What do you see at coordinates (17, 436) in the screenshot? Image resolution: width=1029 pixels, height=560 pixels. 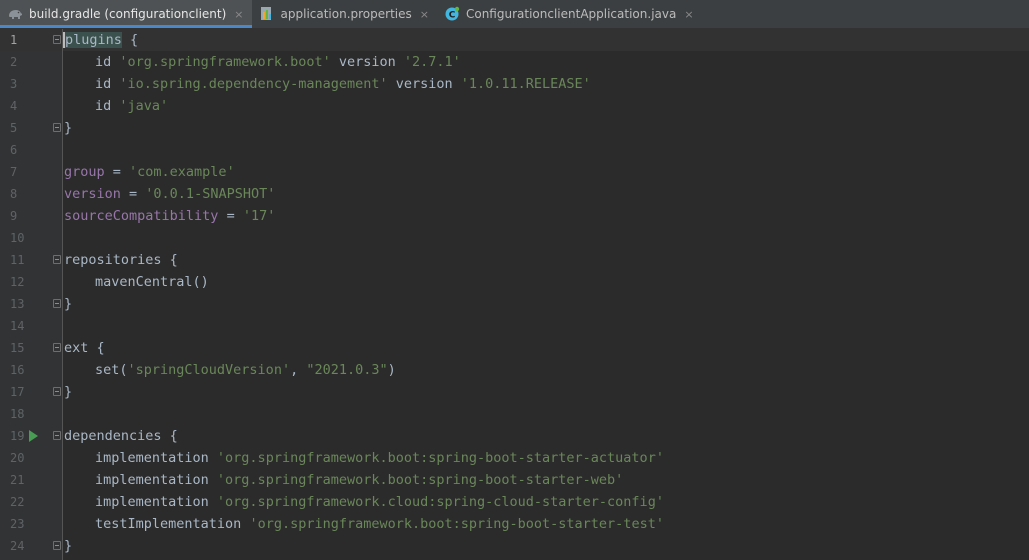 I see `line-number: 19` at bounding box center [17, 436].